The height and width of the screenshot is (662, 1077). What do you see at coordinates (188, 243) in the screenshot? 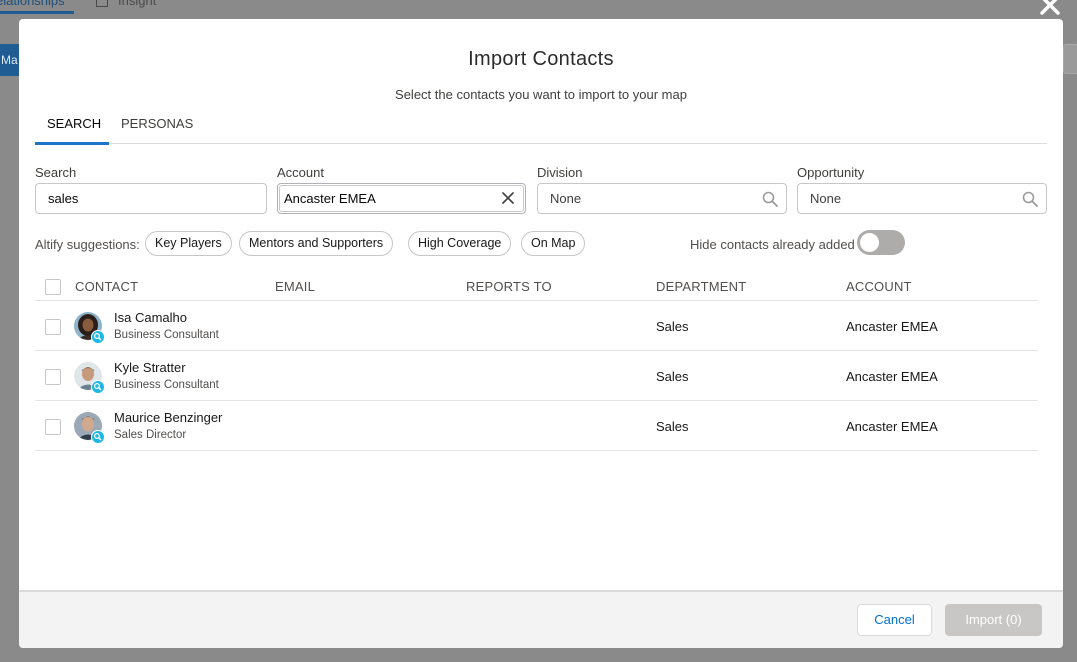
I see `chip-key-players: Key Players` at bounding box center [188, 243].